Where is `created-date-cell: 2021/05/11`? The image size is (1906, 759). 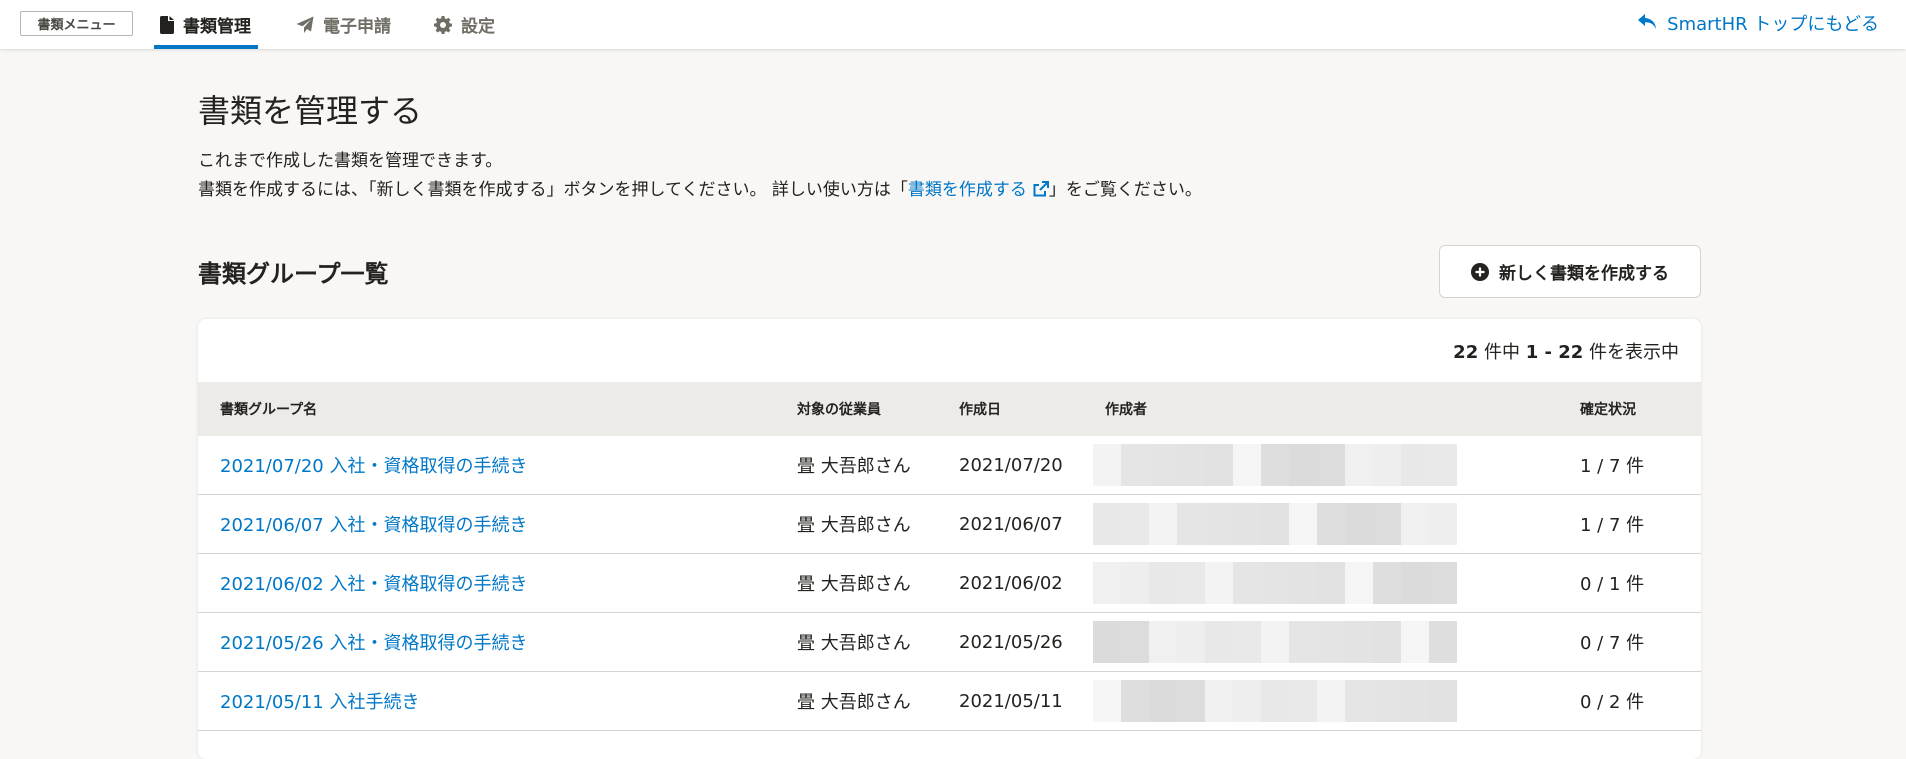 created-date-cell: 2021/05/11 is located at coordinates (1011, 701).